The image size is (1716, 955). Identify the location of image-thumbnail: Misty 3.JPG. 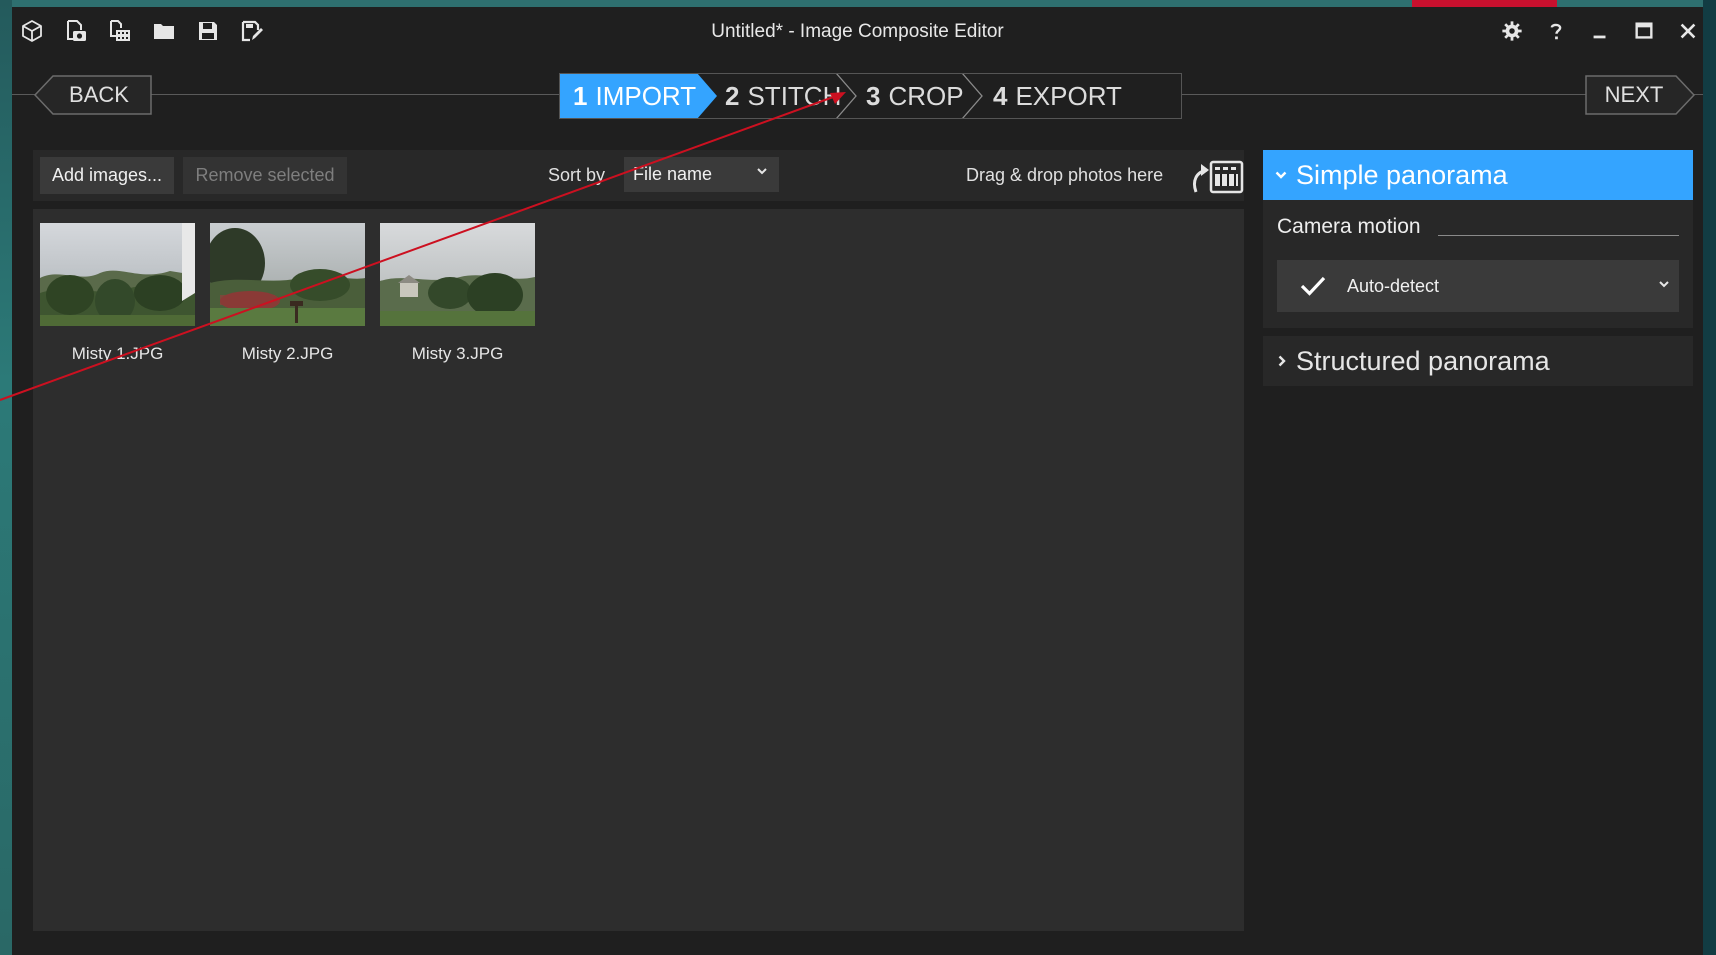
(457, 293).